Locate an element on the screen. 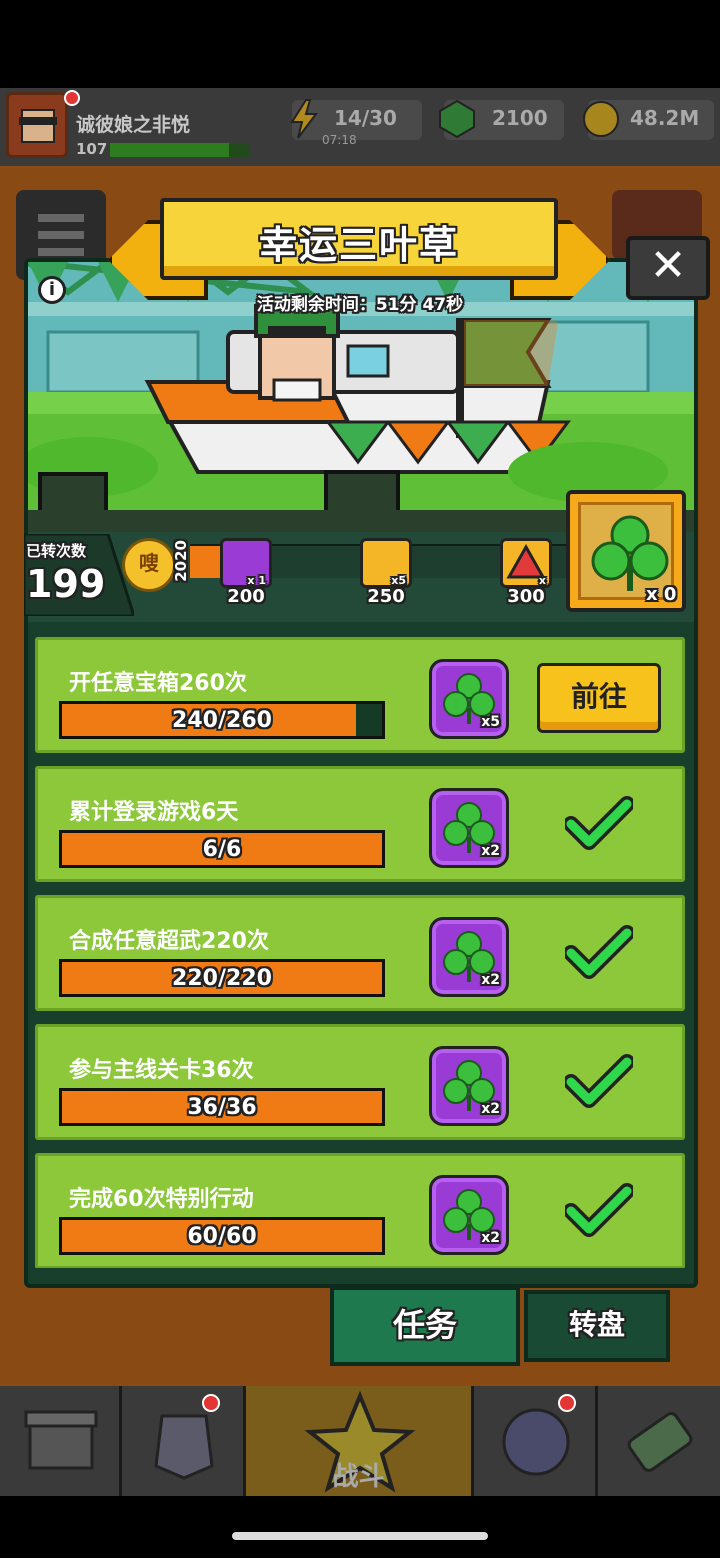 The image size is (720, 1558). nav-equipment is located at coordinates (184, 1441).